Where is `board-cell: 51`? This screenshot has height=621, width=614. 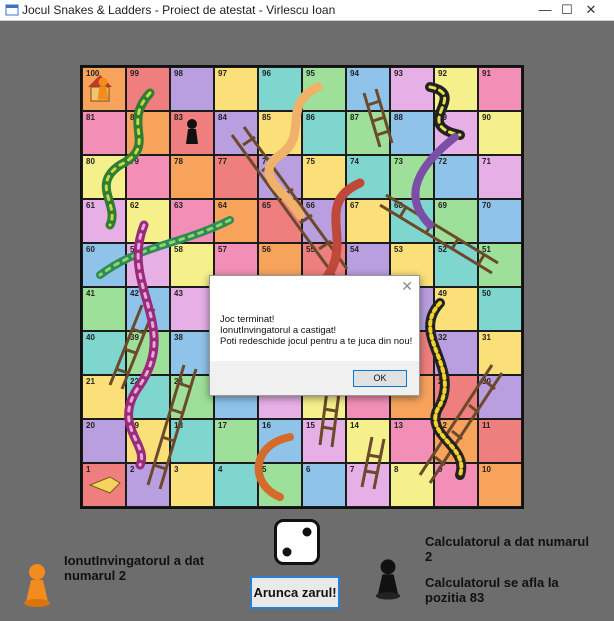 board-cell: 51 is located at coordinates (500, 265).